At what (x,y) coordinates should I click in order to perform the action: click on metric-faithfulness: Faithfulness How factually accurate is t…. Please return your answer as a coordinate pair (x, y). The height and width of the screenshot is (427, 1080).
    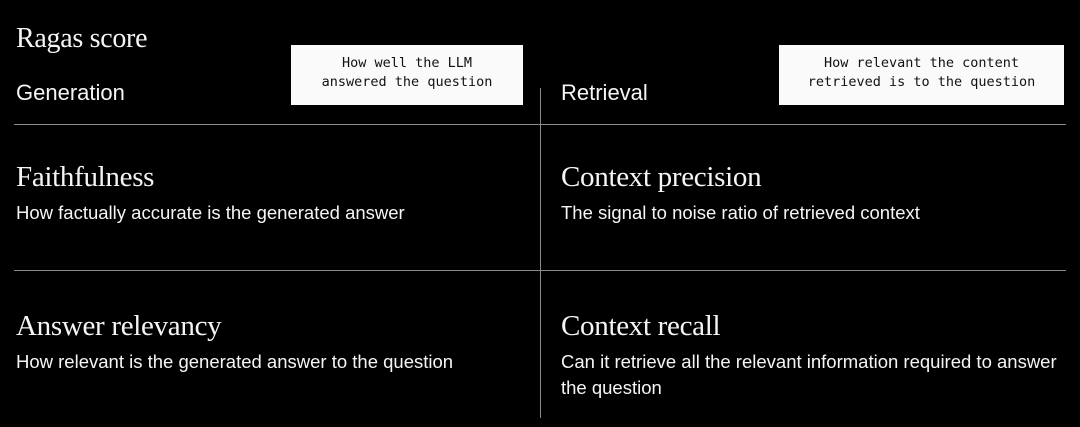
    Looking at the image, I should click on (271, 193).